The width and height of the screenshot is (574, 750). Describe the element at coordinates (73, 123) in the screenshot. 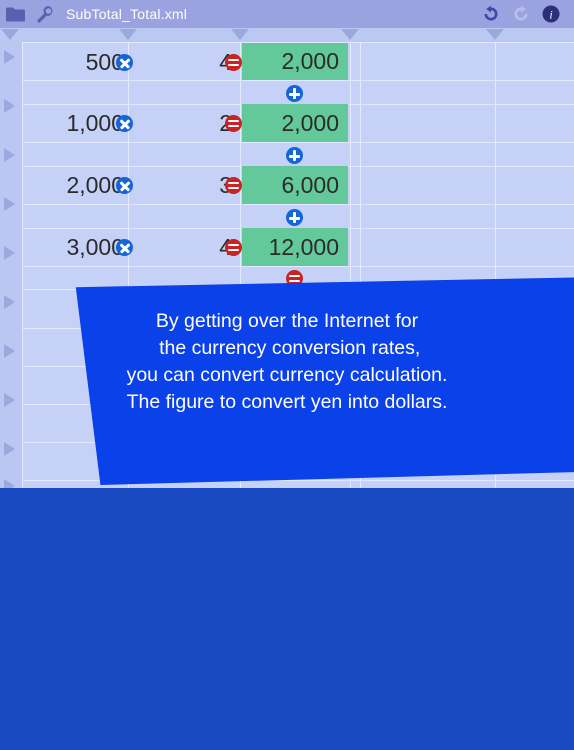

I see `cell-operand-a: 1,000` at that location.